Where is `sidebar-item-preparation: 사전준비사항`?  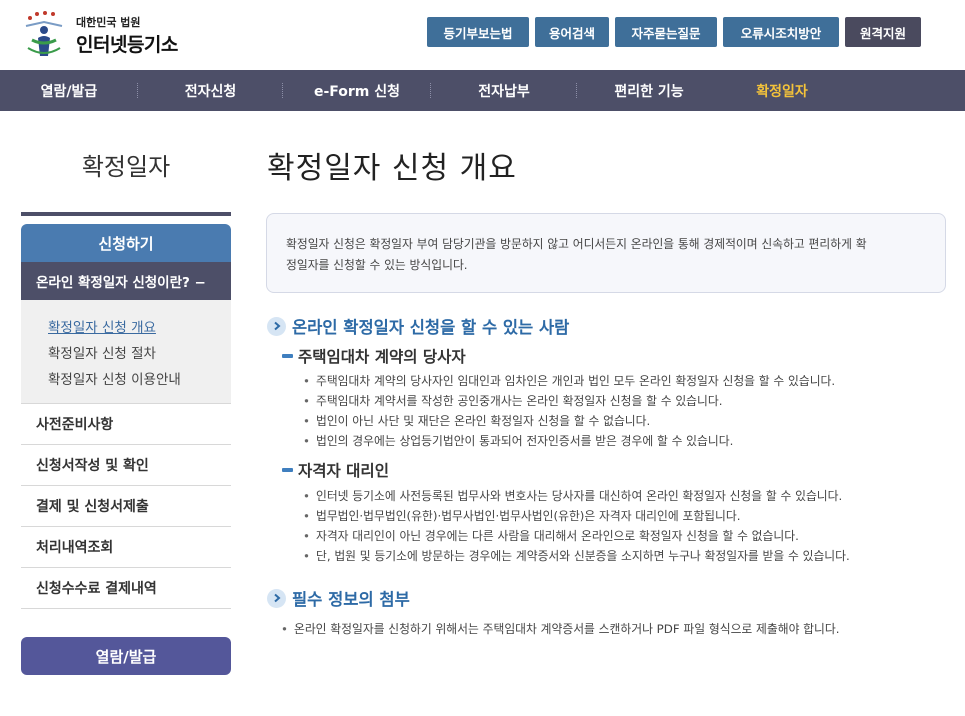 sidebar-item-preparation: 사전준비사항 is located at coordinates (126, 424).